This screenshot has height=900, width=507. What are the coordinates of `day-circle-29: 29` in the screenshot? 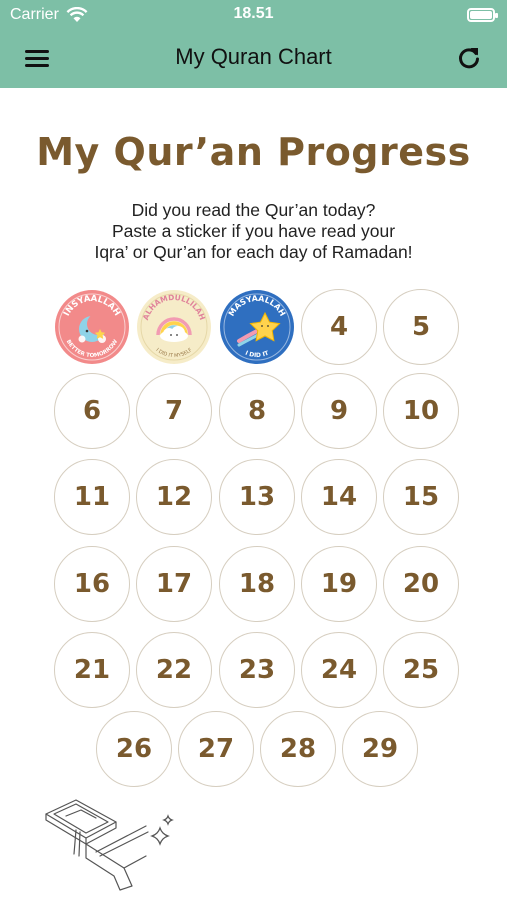 It's located at (380, 749).